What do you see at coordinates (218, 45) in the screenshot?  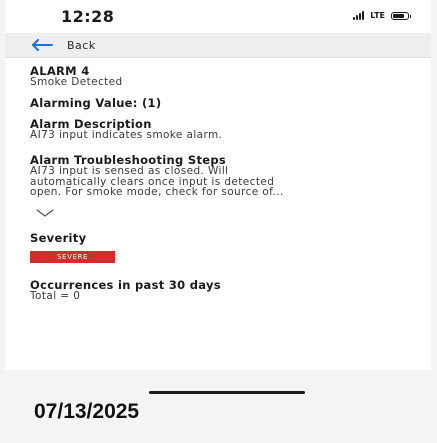 I see `nav-bar: Back` at bounding box center [218, 45].